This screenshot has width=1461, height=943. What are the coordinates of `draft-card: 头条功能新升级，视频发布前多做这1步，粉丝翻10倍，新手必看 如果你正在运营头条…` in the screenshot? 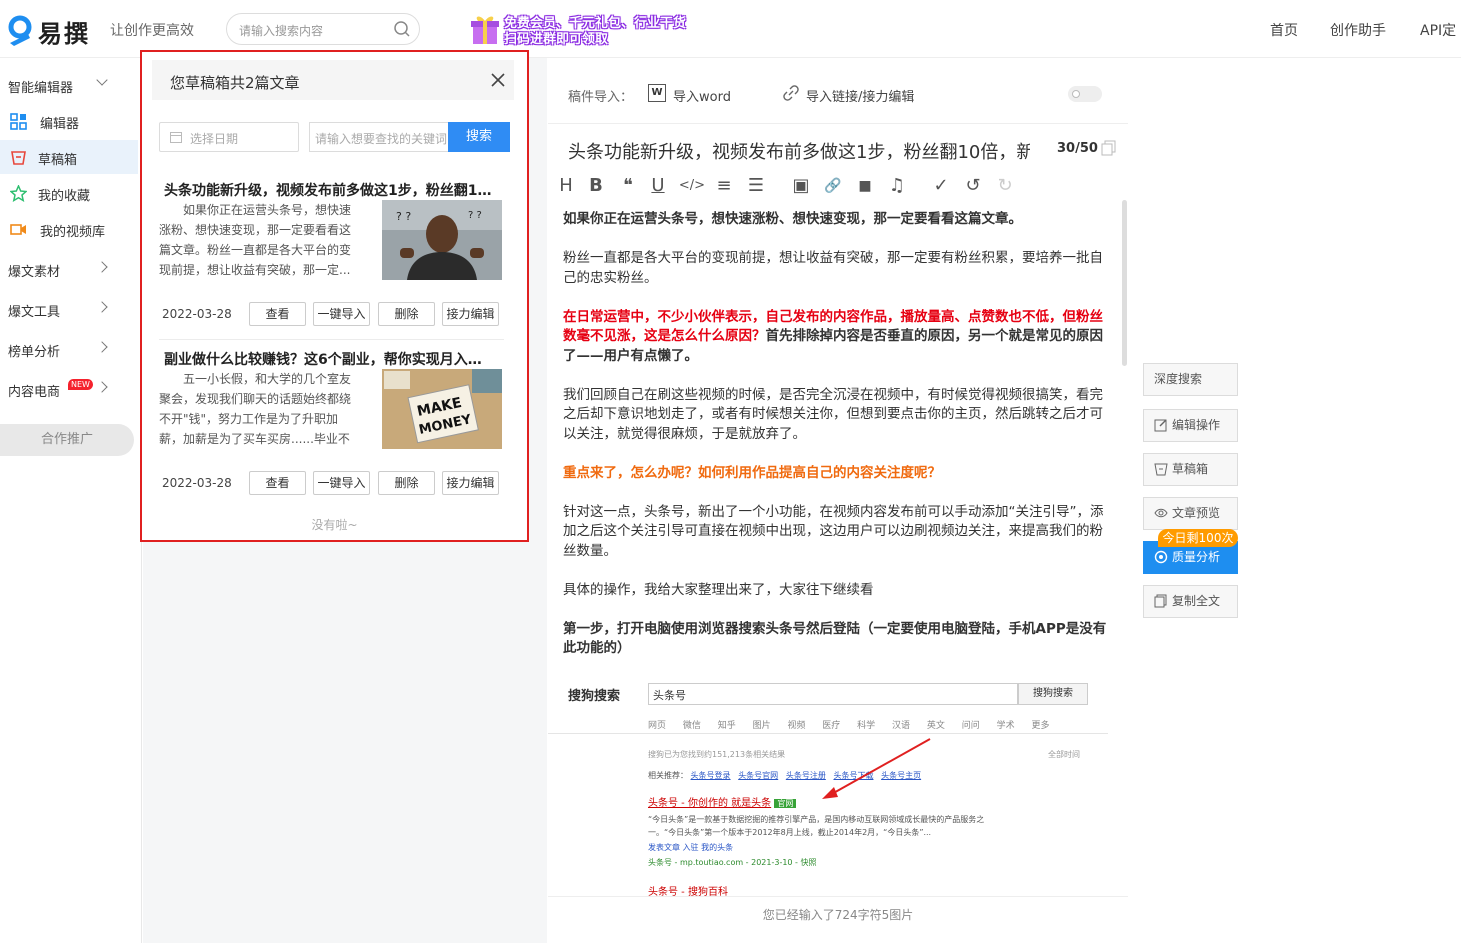 It's located at (331, 255).